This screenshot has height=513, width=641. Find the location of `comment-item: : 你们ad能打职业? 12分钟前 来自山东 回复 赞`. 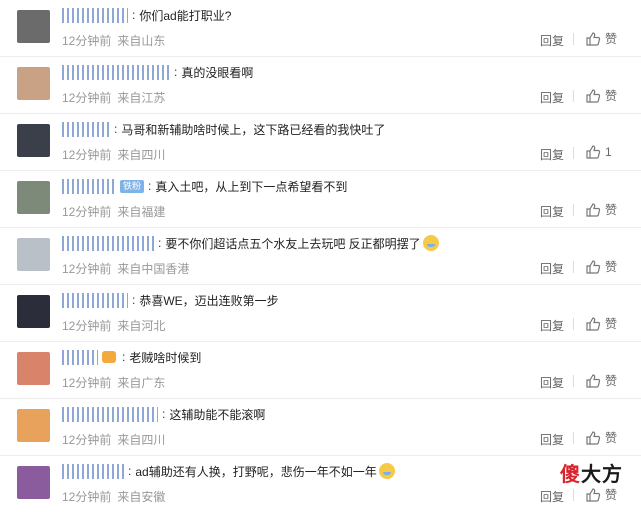

comment-item: : 你们ad能打职业? 12分钟前 来自山东 回复 赞 is located at coordinates (320, 28).